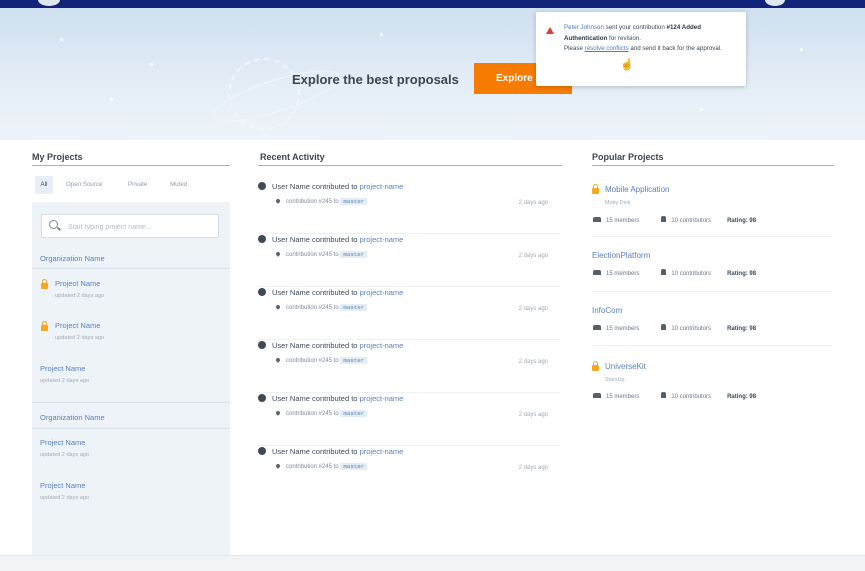 The width and height of the screenshot is (865, 571). I want to click on popular-project-link: InfoCom, so click(607, 310).